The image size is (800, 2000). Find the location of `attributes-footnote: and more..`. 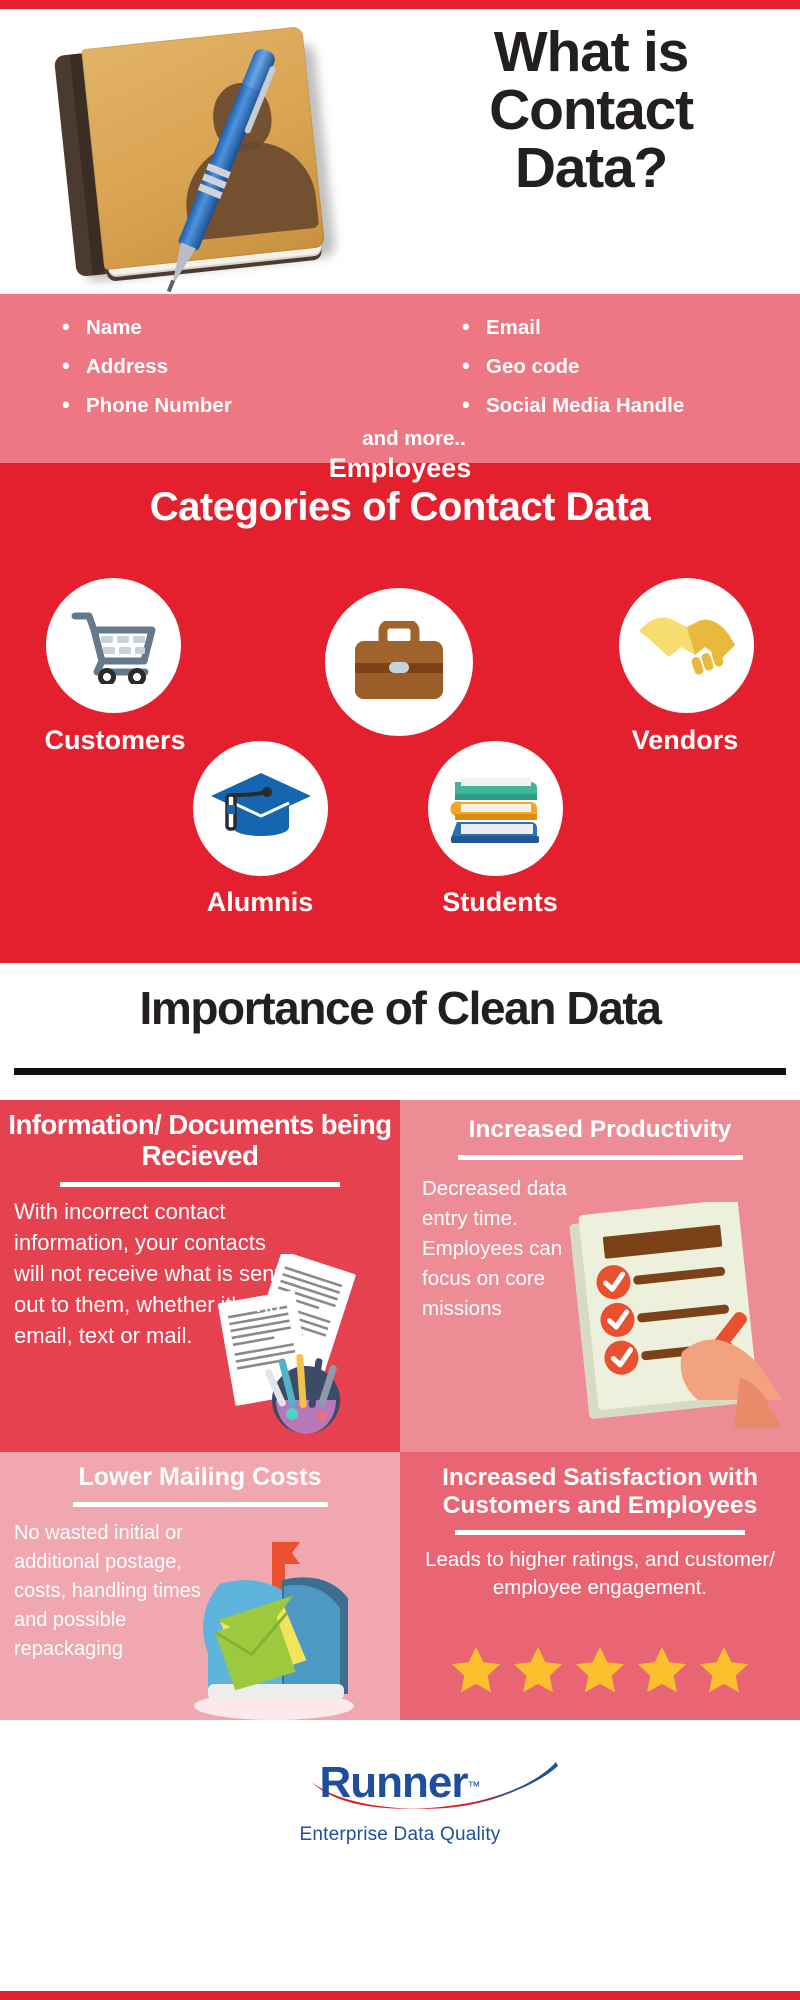

attributes-footnote: and more.. is located at coordinates (414, 438).